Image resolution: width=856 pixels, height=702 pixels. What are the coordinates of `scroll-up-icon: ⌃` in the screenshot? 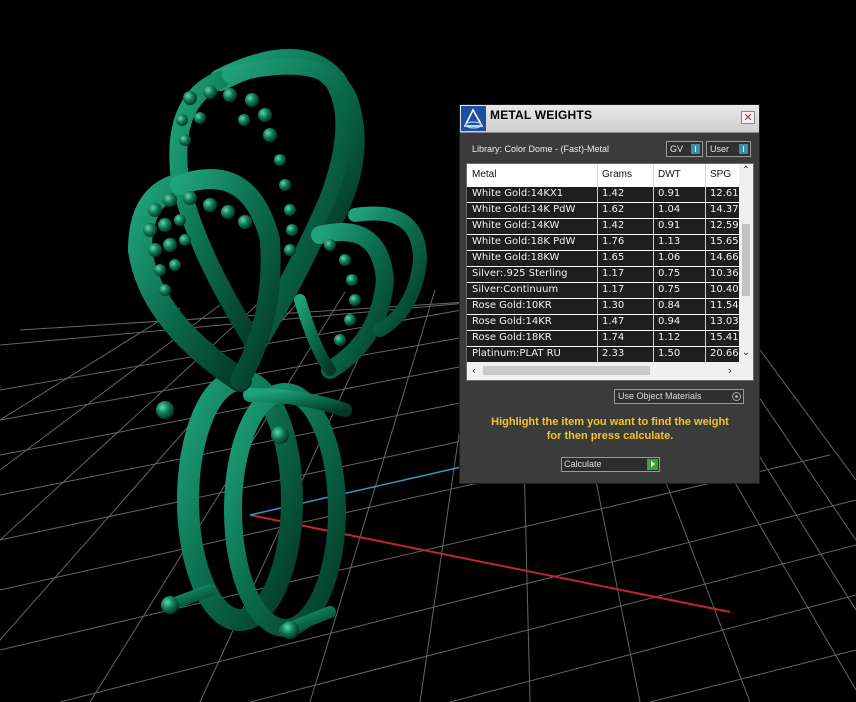 It's located at (746, 171).